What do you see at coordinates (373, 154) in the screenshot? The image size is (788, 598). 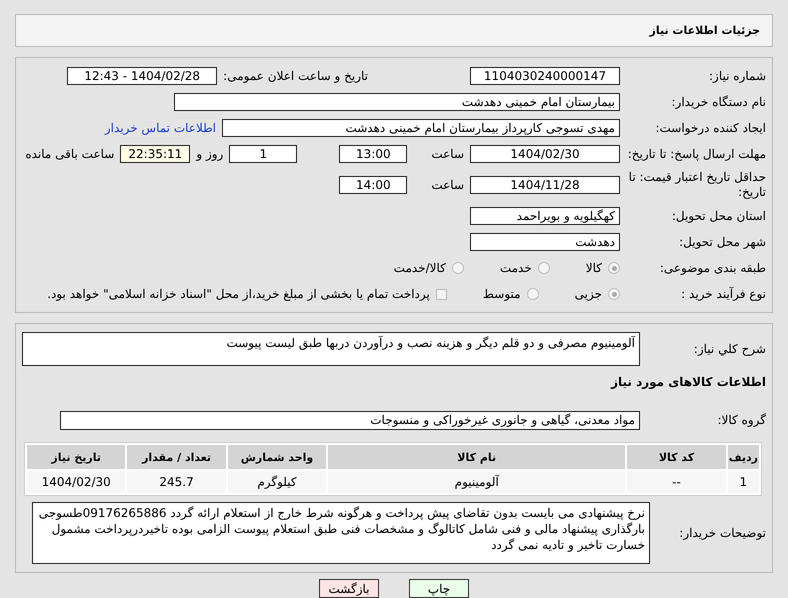 I see `time-field: 13:00` at bounding box center [373, 154].